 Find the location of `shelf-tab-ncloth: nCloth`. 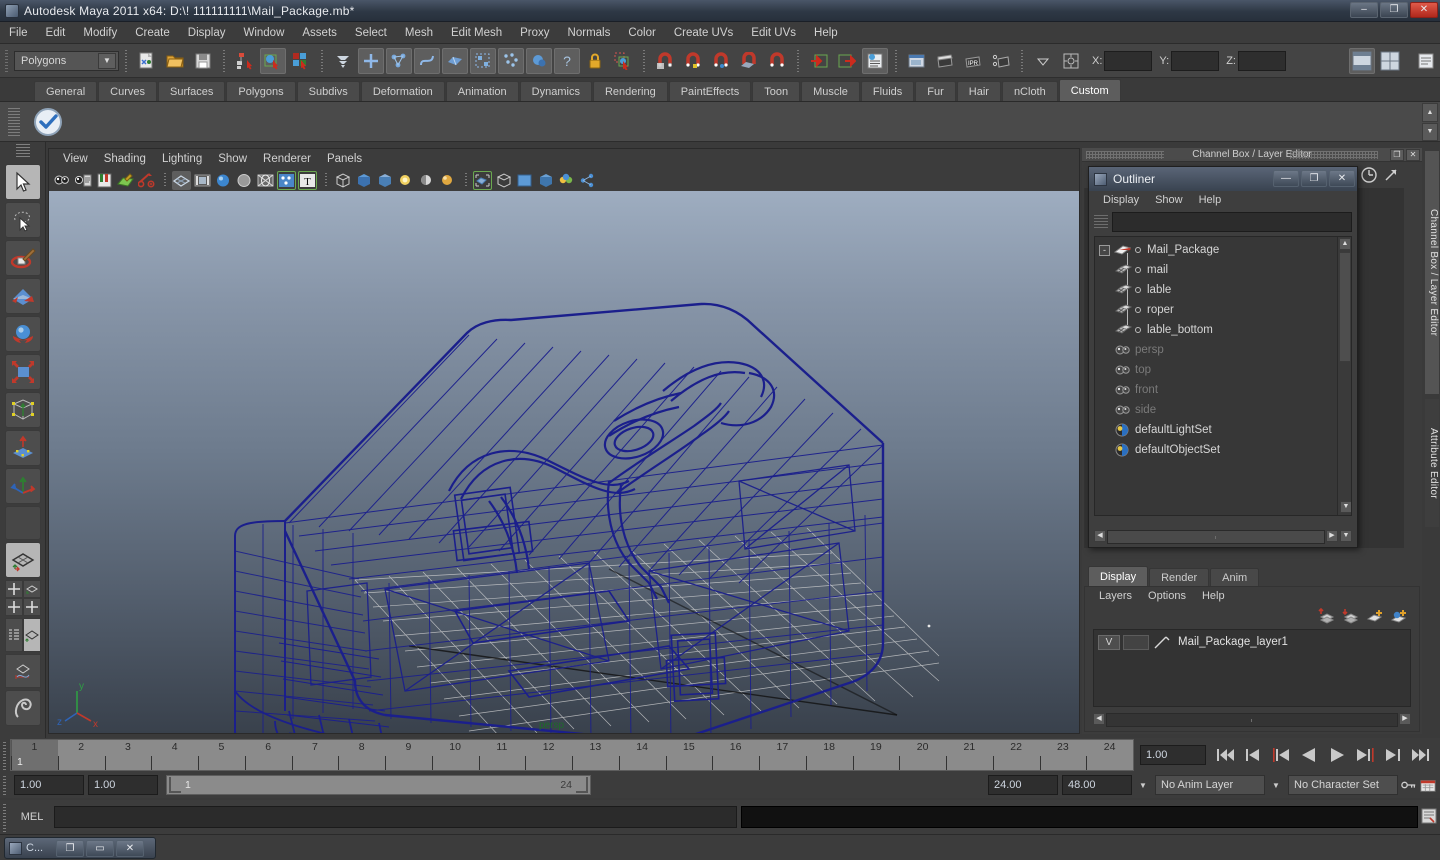

shelf-tab-ncloth: nCloth is located at coordinates (1029, 91).